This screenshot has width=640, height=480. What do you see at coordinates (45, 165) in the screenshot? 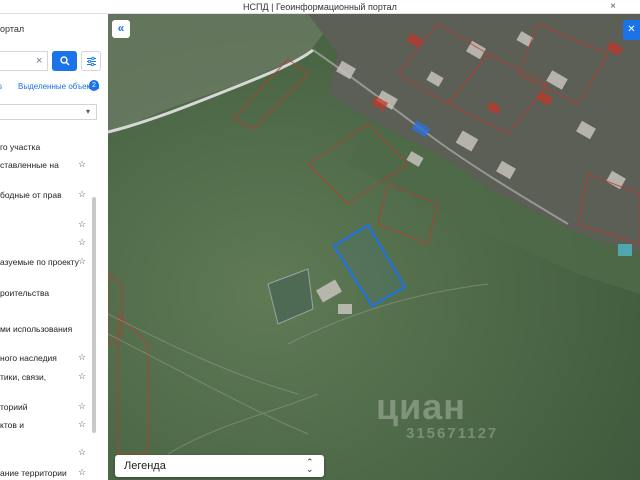
I see `layer-item: ставленные на` at bounding box center [45, 165].